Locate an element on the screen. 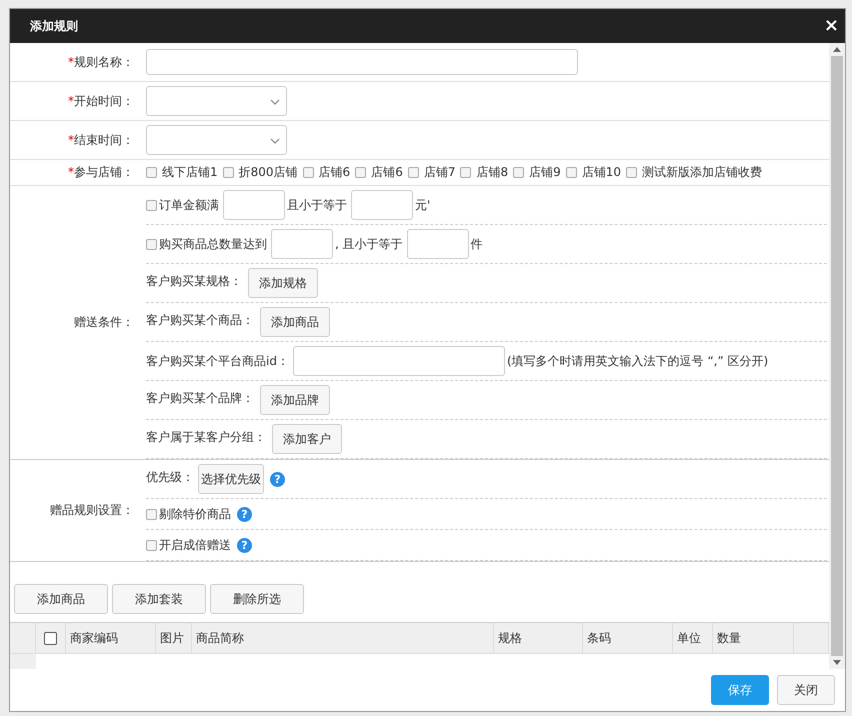  store-label: 店铺8 is located at coordinates (492, 172).